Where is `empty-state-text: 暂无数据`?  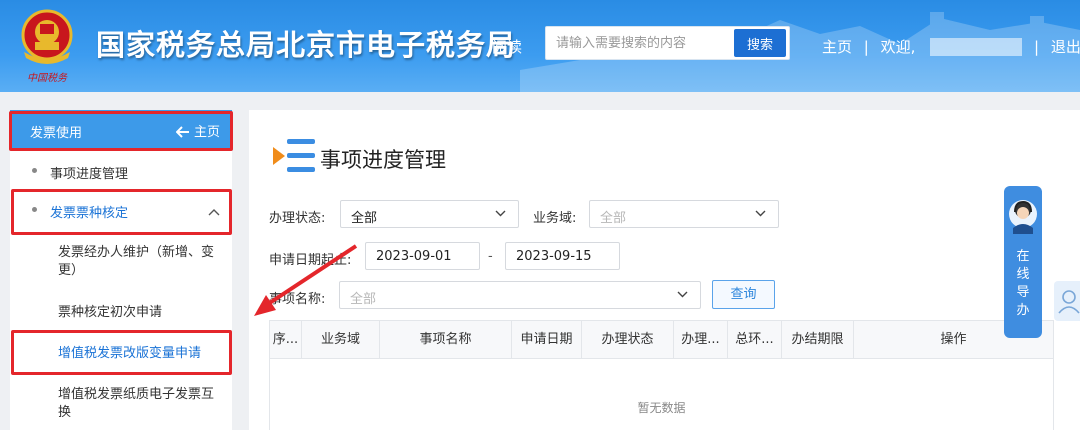 empty-state-text: 暂无数据 is located at coordinates (661, 408).